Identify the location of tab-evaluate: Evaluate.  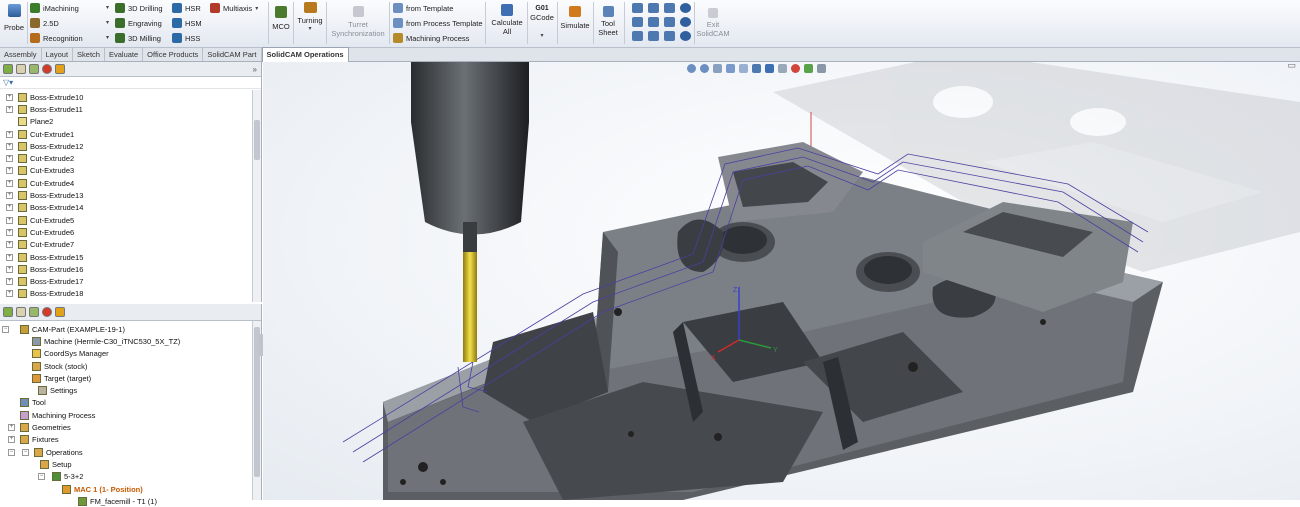
(124, 54).